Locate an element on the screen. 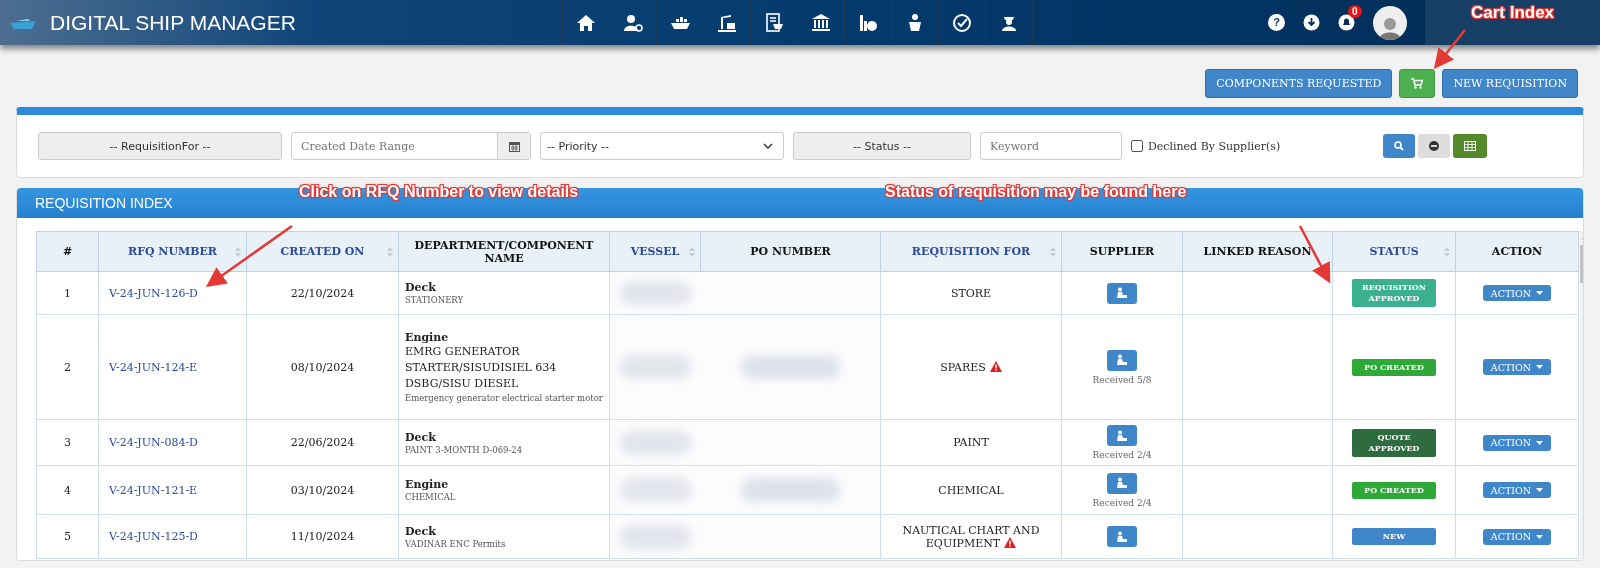 The width and height of the screenshot is (1600, 568). cart-button is located at coordinates (1417, 83).